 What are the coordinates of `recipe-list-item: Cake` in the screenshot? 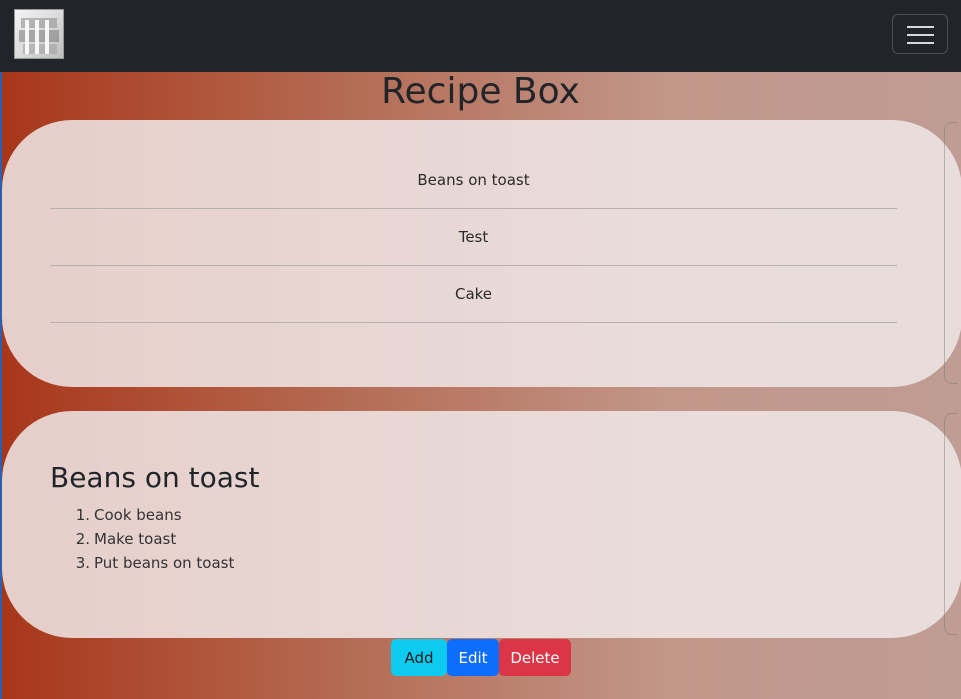 It's located at (473, 294).